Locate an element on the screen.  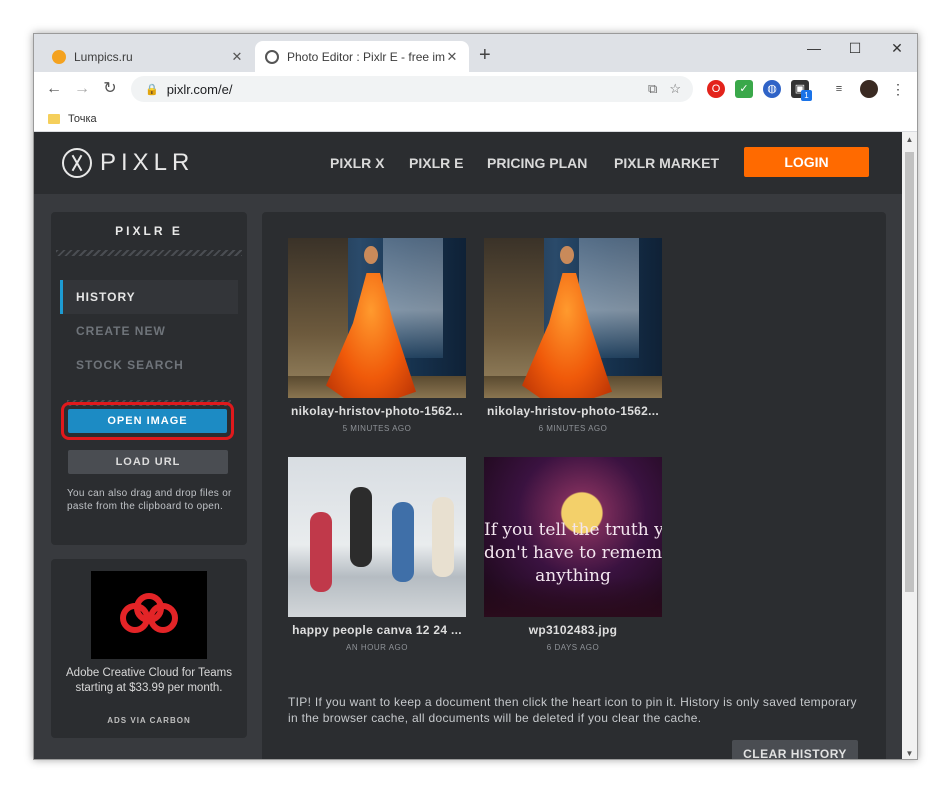
quote-line: don't have to remember is located at coordinates (573, 553).